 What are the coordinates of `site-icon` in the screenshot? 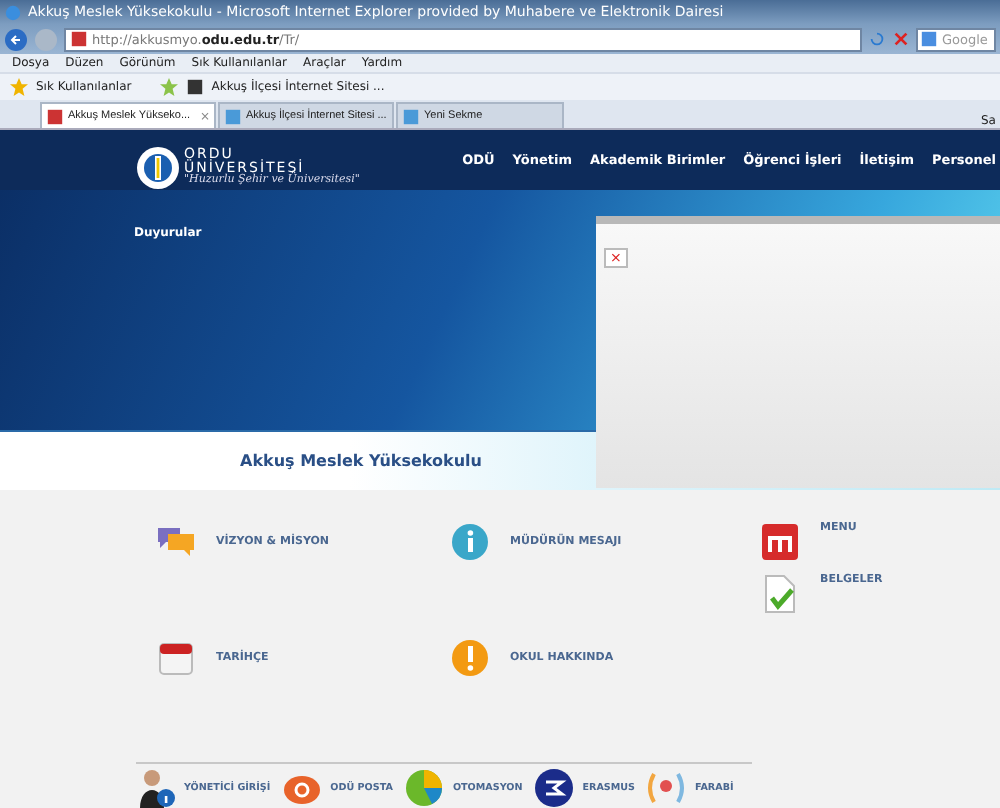 It's located at (194, 87).